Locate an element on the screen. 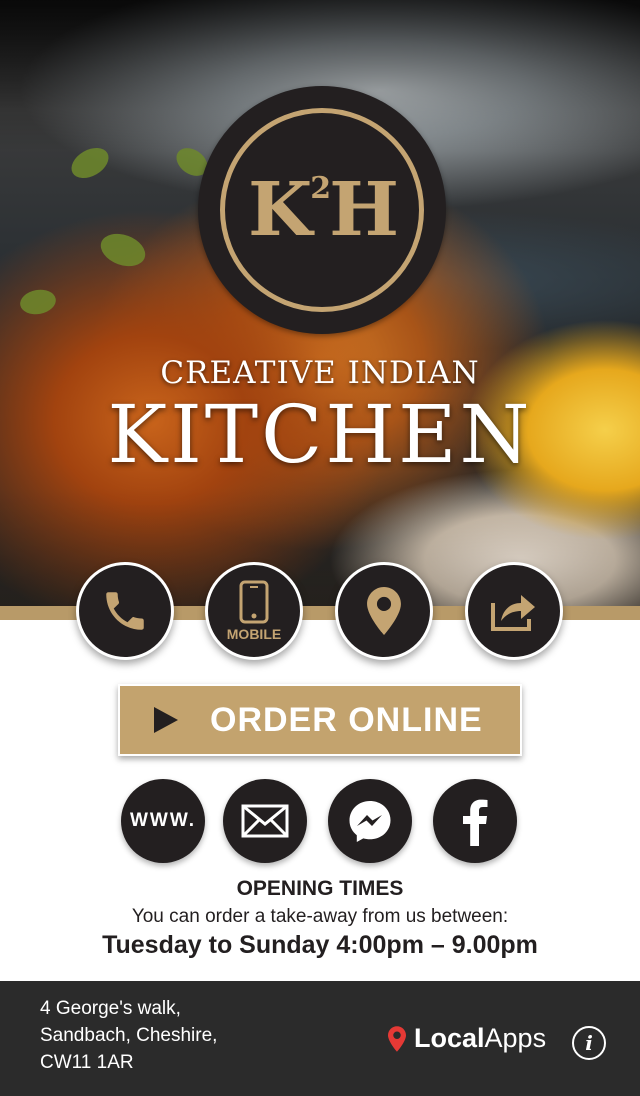 Image resolution: width=640 pixels, height=1096 pixels. call-button is located at coordinates (125, 611).